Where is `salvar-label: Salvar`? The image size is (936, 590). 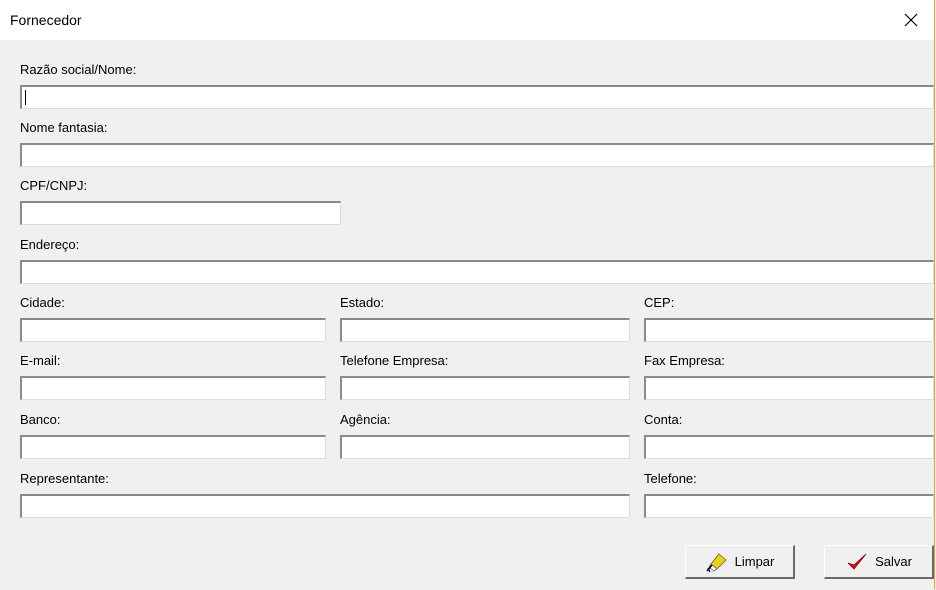
salvar-label: Salvar is located at coordinates (893, 561).